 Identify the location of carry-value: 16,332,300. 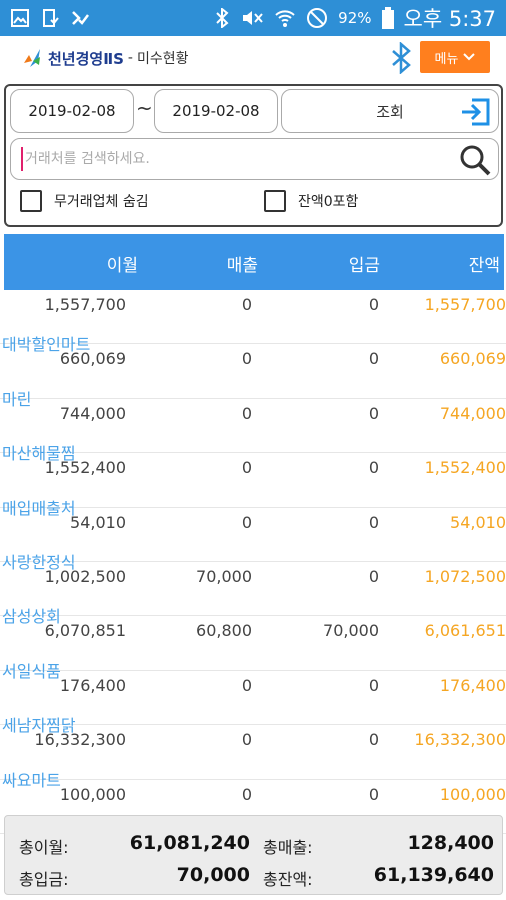
(80, 740).